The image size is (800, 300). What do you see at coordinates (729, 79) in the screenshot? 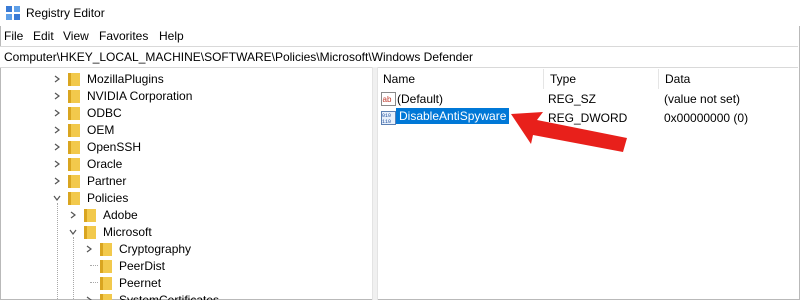
I see `column-header-data: Data` at bounding box center [729, 79].